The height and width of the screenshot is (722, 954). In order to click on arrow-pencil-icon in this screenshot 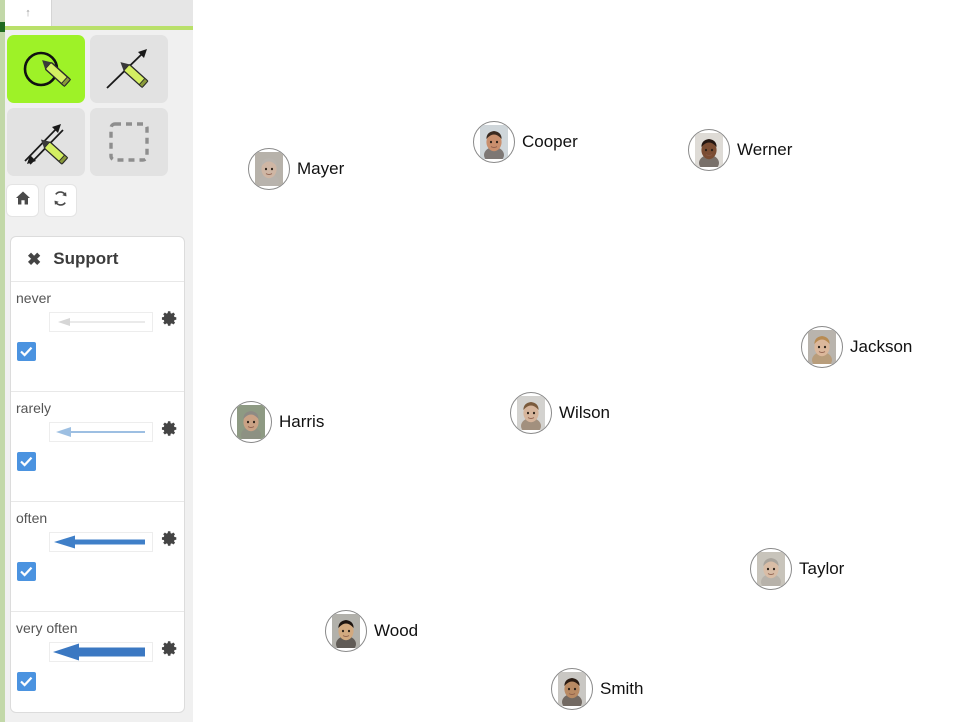, I will do `click(129, 69)`.